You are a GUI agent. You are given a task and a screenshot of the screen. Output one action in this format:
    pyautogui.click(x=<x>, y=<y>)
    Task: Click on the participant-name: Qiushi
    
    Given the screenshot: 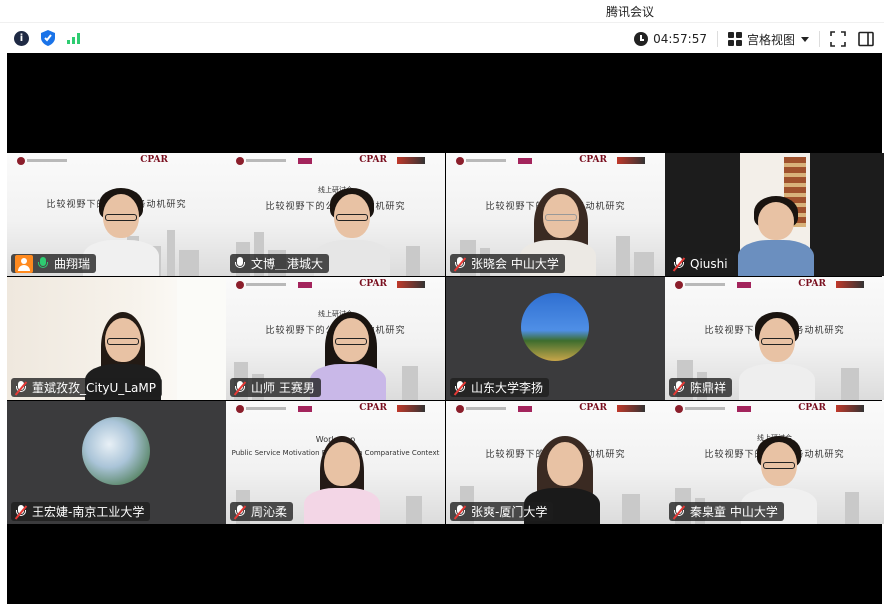 What is the action you would take?
    pyautogui.click(x=709, y=263)
    